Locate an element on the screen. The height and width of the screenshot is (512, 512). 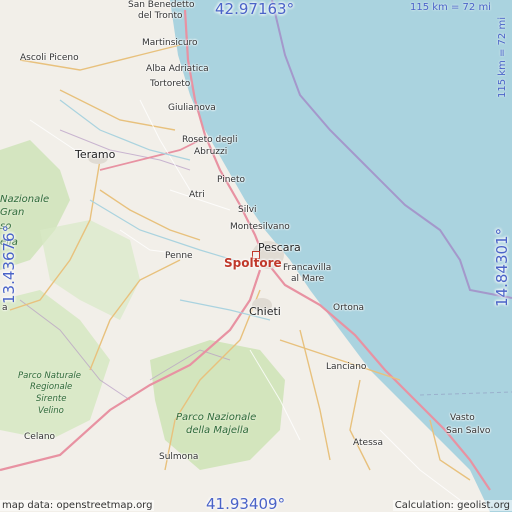
place-label: Atri is located at coordinates (197, 195).